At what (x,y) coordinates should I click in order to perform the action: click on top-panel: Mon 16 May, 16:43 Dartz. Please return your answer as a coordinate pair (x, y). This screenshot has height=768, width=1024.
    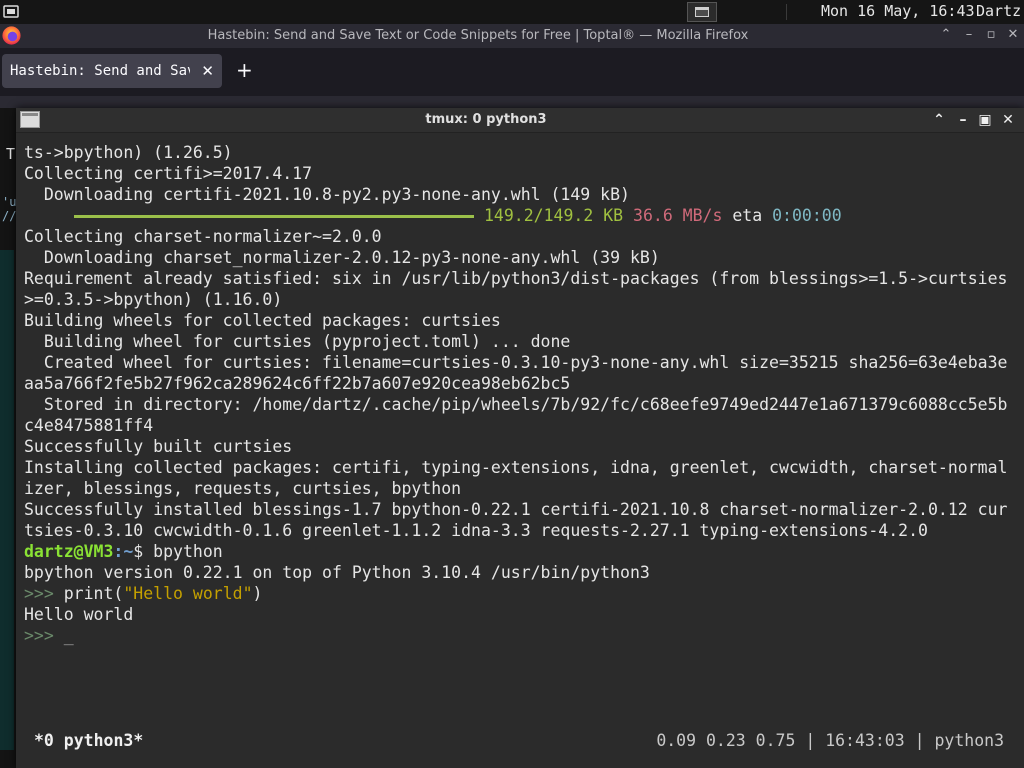
    Looking at the image, I should click on (512, 12).